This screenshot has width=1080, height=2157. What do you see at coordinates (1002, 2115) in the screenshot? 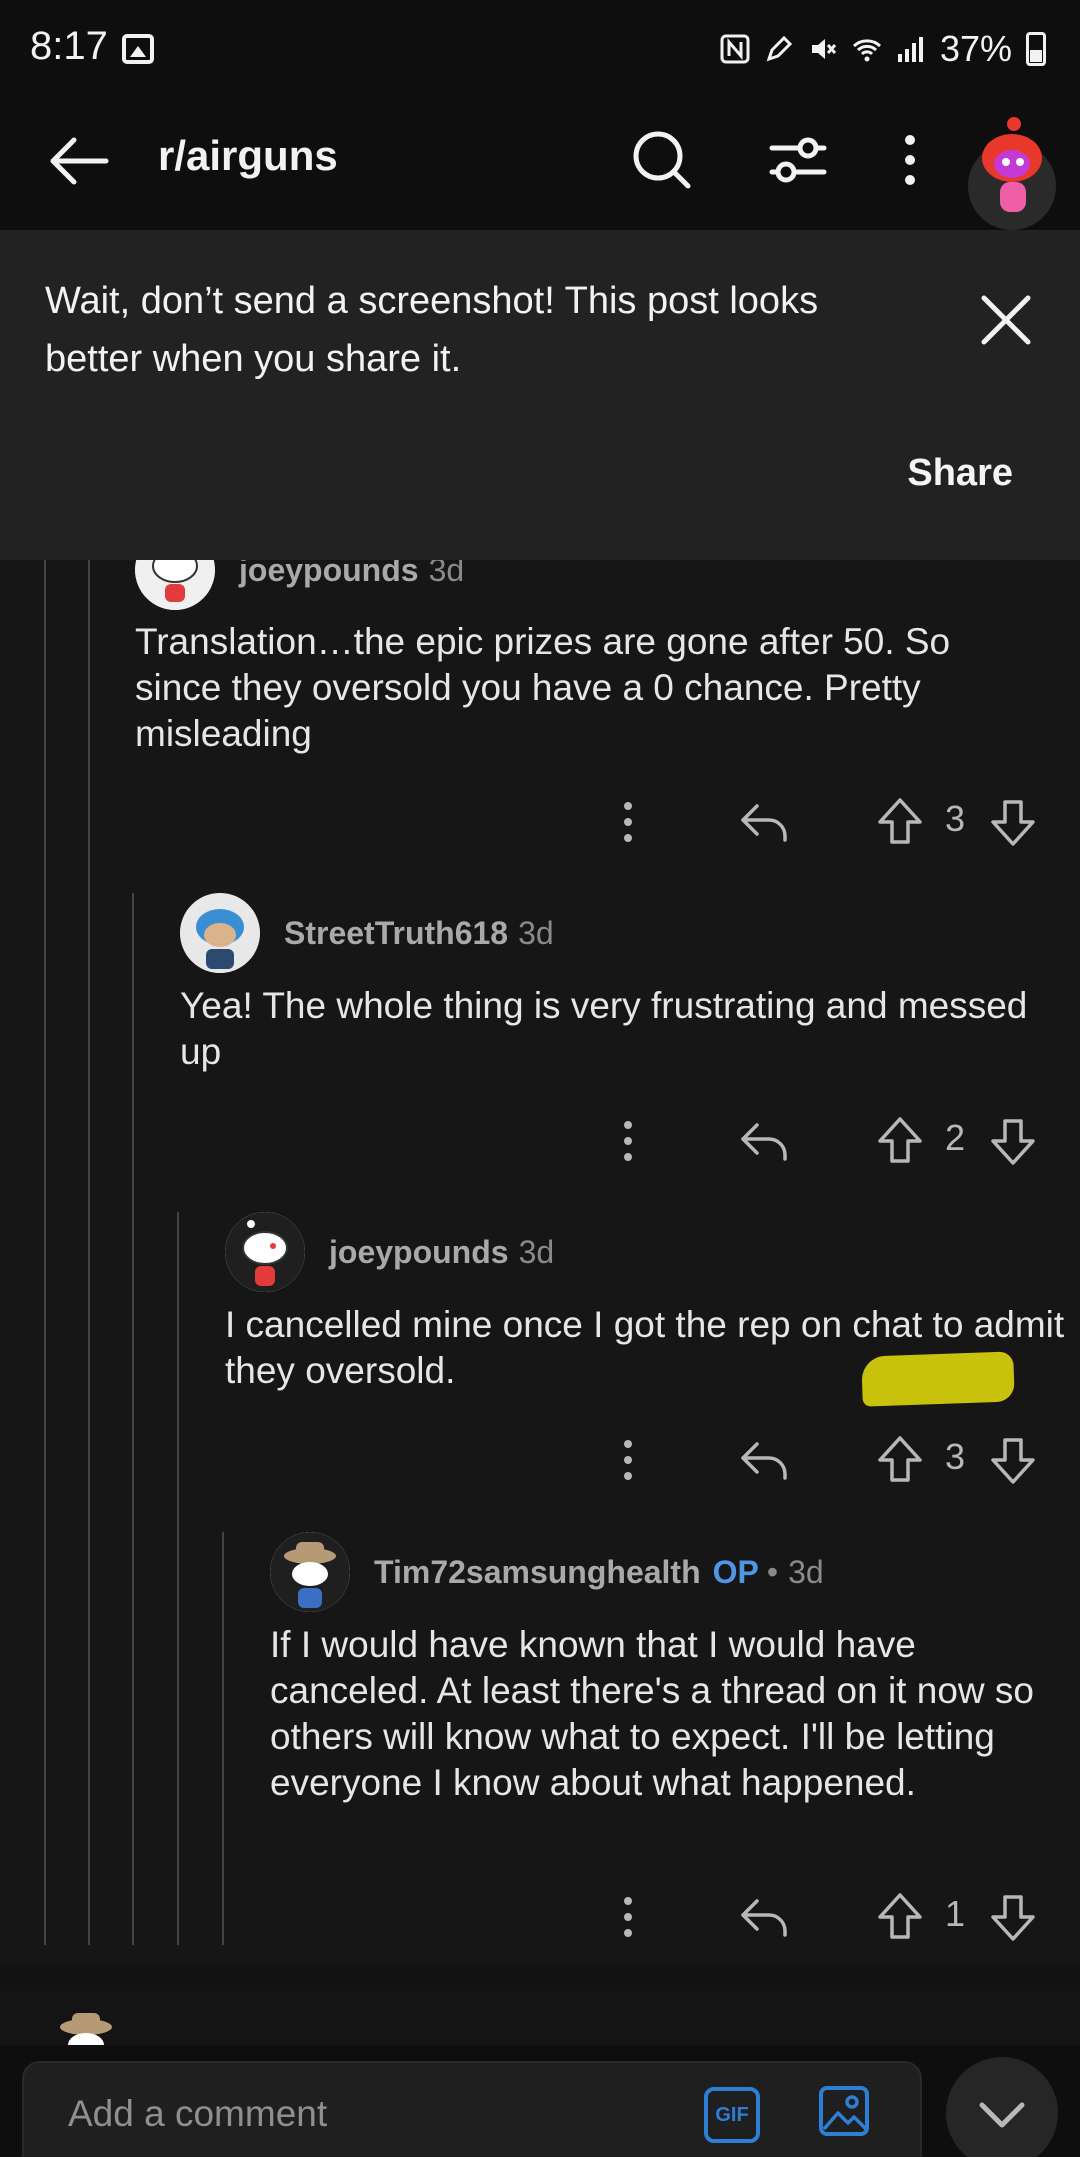
I see `chevron-down-icon` at bounding box center [1002, 2115].